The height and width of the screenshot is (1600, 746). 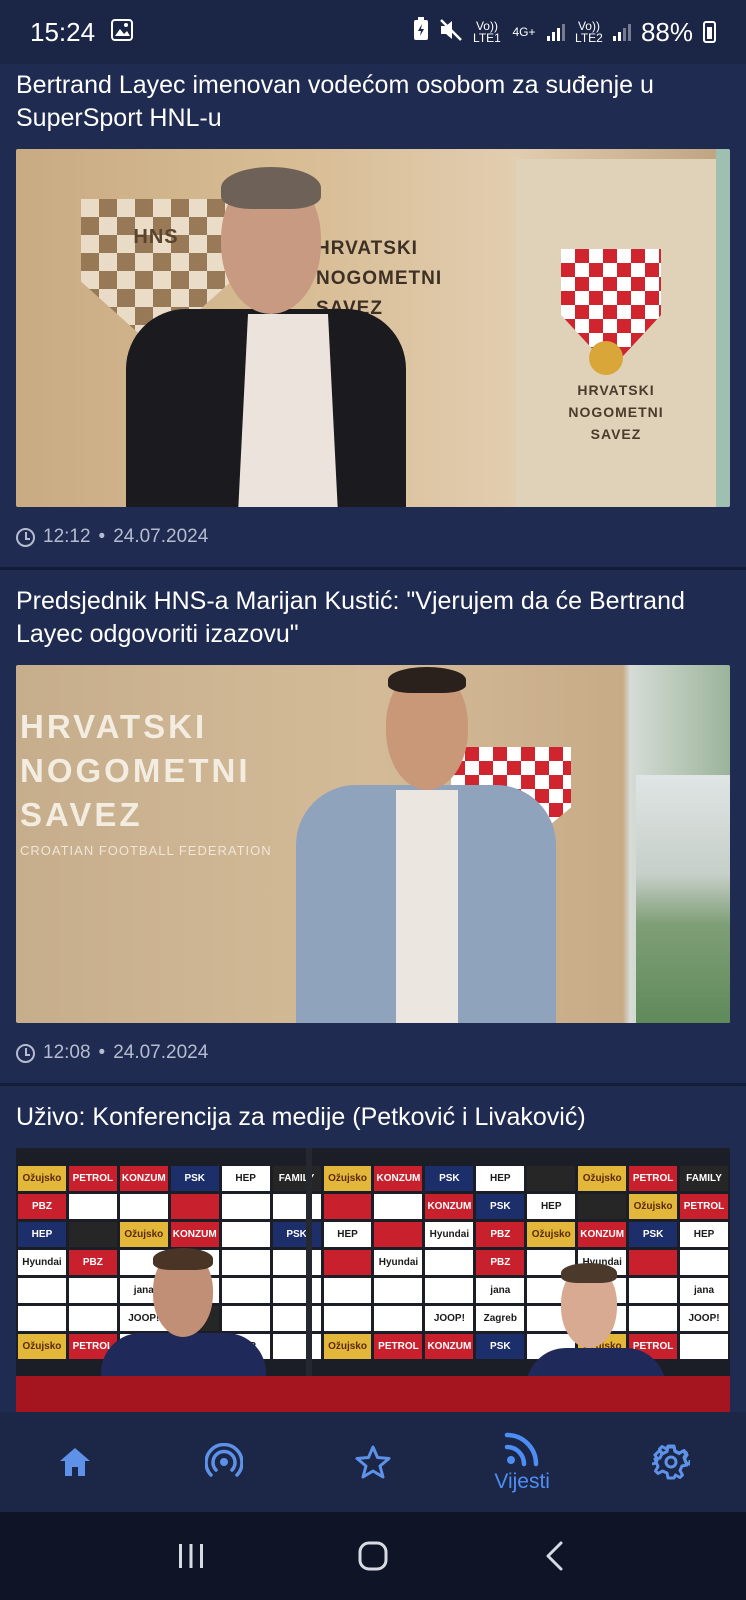 What do you see at coordinates (616, 412) in the screenshot?
I see `banner-text-2: NOGOMETNI` at bounding box center [616, 412].